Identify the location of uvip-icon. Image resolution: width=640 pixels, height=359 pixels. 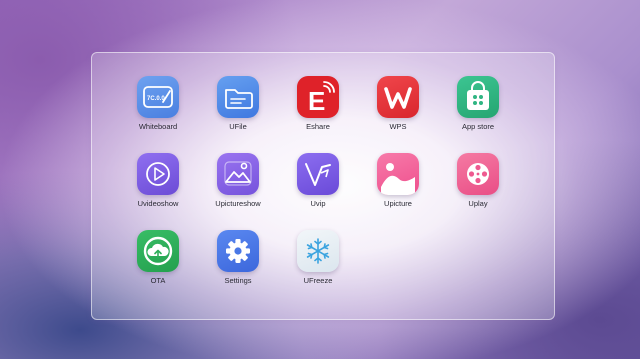
(318, 174).